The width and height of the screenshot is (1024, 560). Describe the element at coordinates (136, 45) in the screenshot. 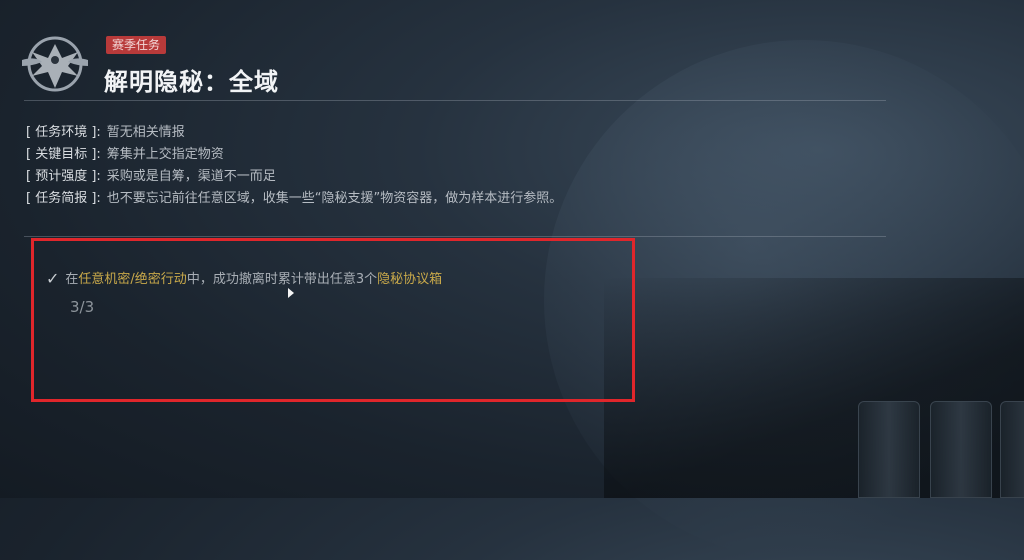

I see `season-mission-tag: 赛季任务` at that location.